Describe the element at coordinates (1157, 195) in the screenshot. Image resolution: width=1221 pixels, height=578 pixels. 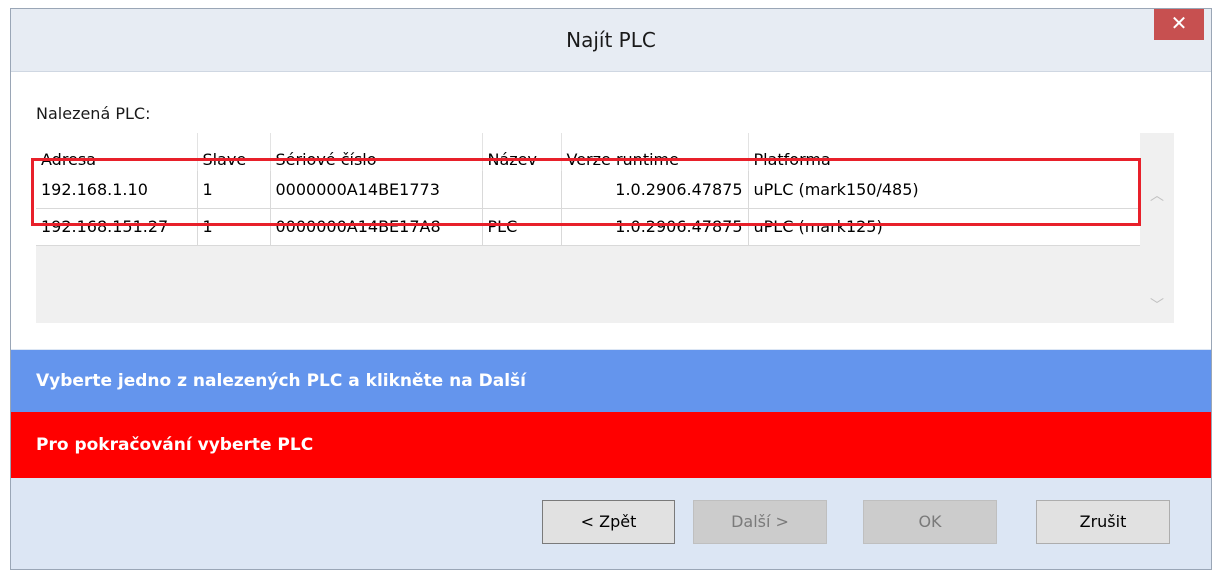
I see `chevron-up-icon: ︿` at that location.